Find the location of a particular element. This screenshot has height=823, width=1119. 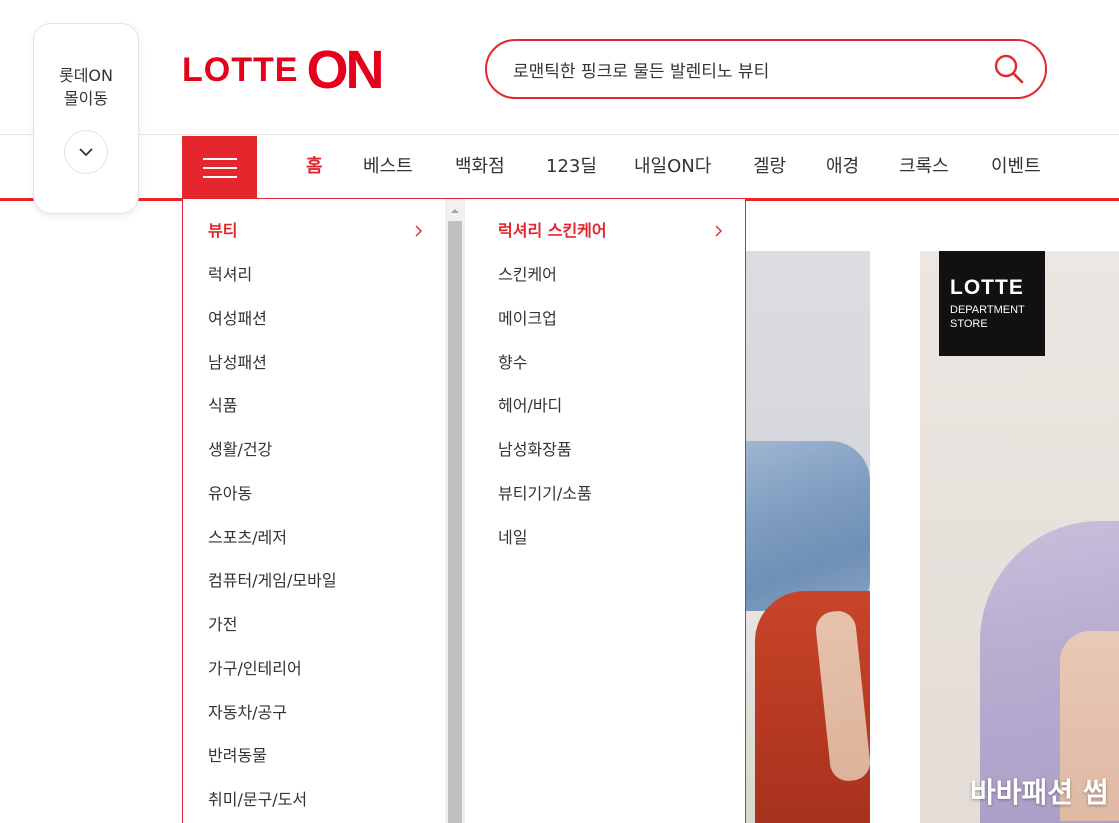

promo-banner-department-store: LOTTE DEPARTMENT STORE 바바패션 썸 is located at coordinates (1019, 537).